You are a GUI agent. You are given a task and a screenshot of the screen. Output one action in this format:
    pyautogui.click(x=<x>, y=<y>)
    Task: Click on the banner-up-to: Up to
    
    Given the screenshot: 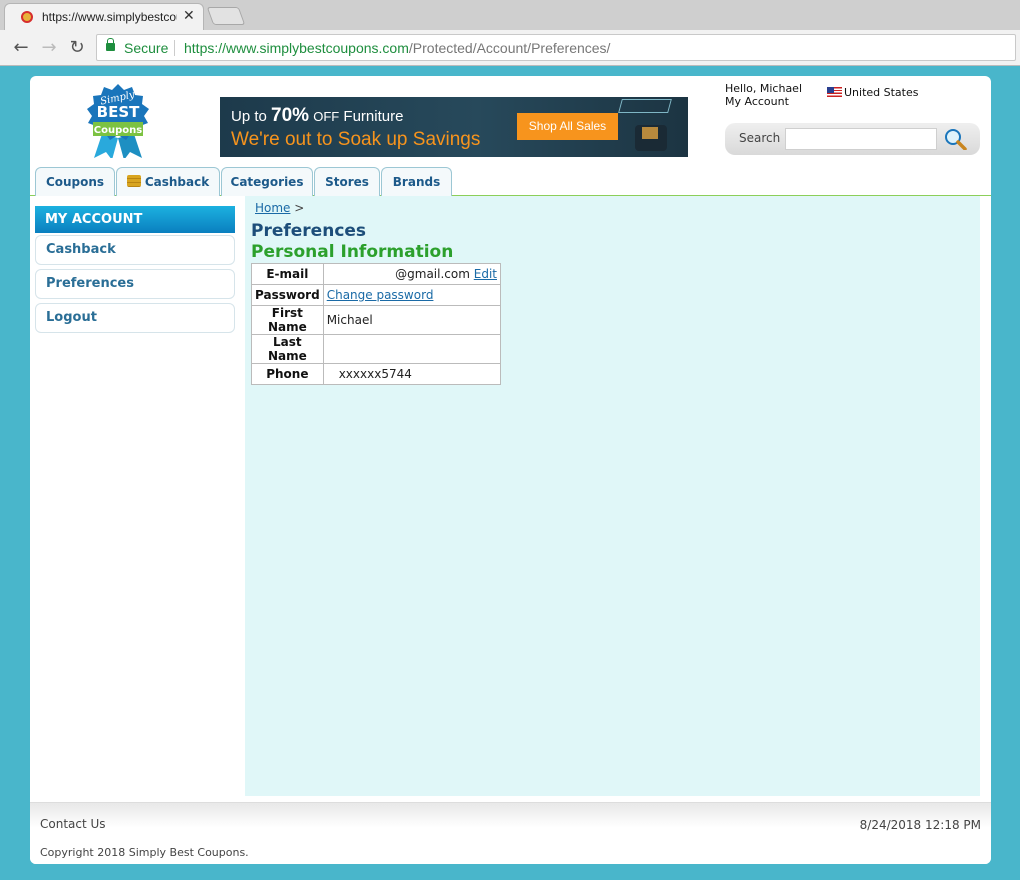 What is the action you would take?
    pyautogui.click(x=249, y=116)
    